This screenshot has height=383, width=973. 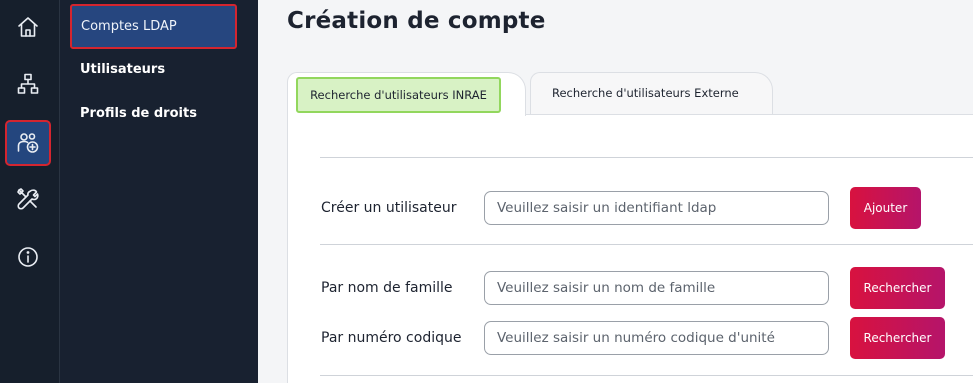 I want to click on ldap-id-input, so click(x=656, y=208).